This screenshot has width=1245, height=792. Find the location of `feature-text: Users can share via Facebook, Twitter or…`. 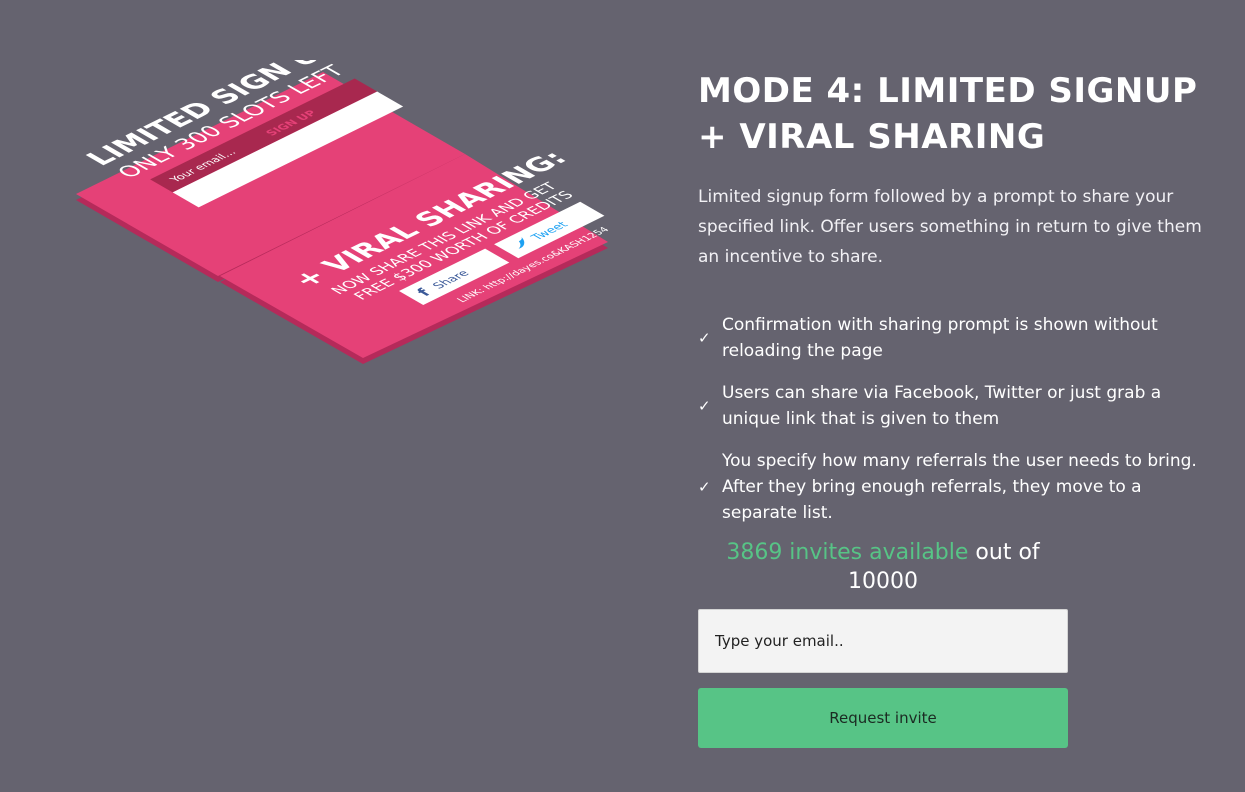

feature-text: Users can share via Facebook, Twitter or… is located at coordinates (942, 406).